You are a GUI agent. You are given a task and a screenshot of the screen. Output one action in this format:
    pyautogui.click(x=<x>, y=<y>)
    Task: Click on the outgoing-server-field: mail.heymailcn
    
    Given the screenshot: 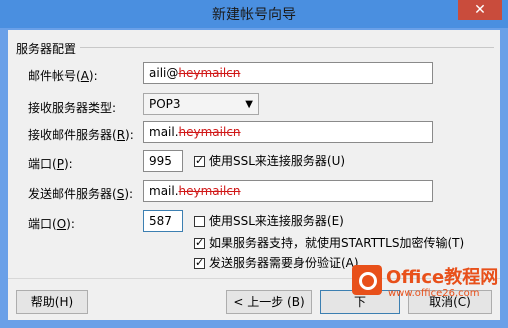 What is the action you would take?
    pyautogui.click(x=288, y=191)
    